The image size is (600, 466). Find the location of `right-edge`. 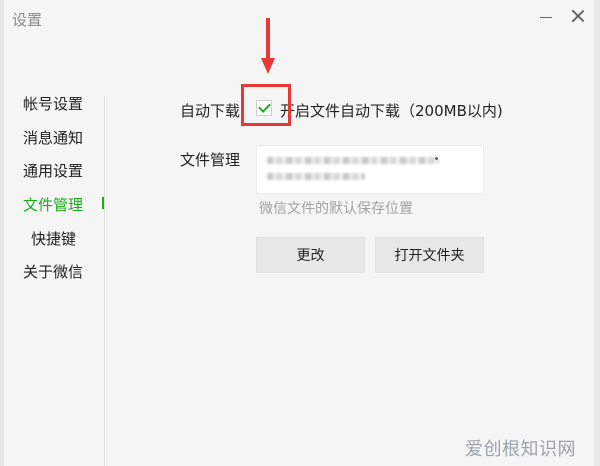

right-edge is located at coordinates (597, 233).